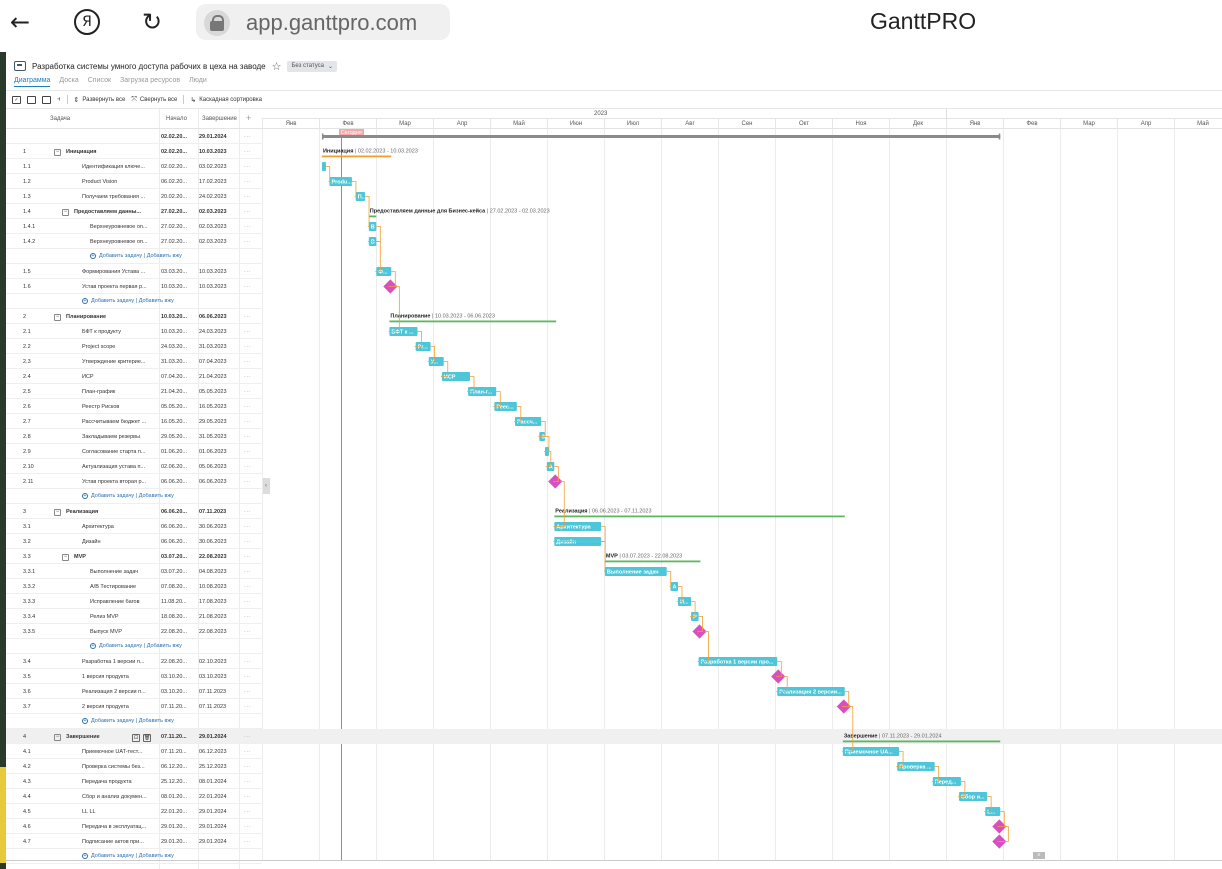 This screenshot has width=1222, height=869. I want to click on task-row: 2.5 План-график 21.04.20... 05.05.2023 ···, so click(134, 391).